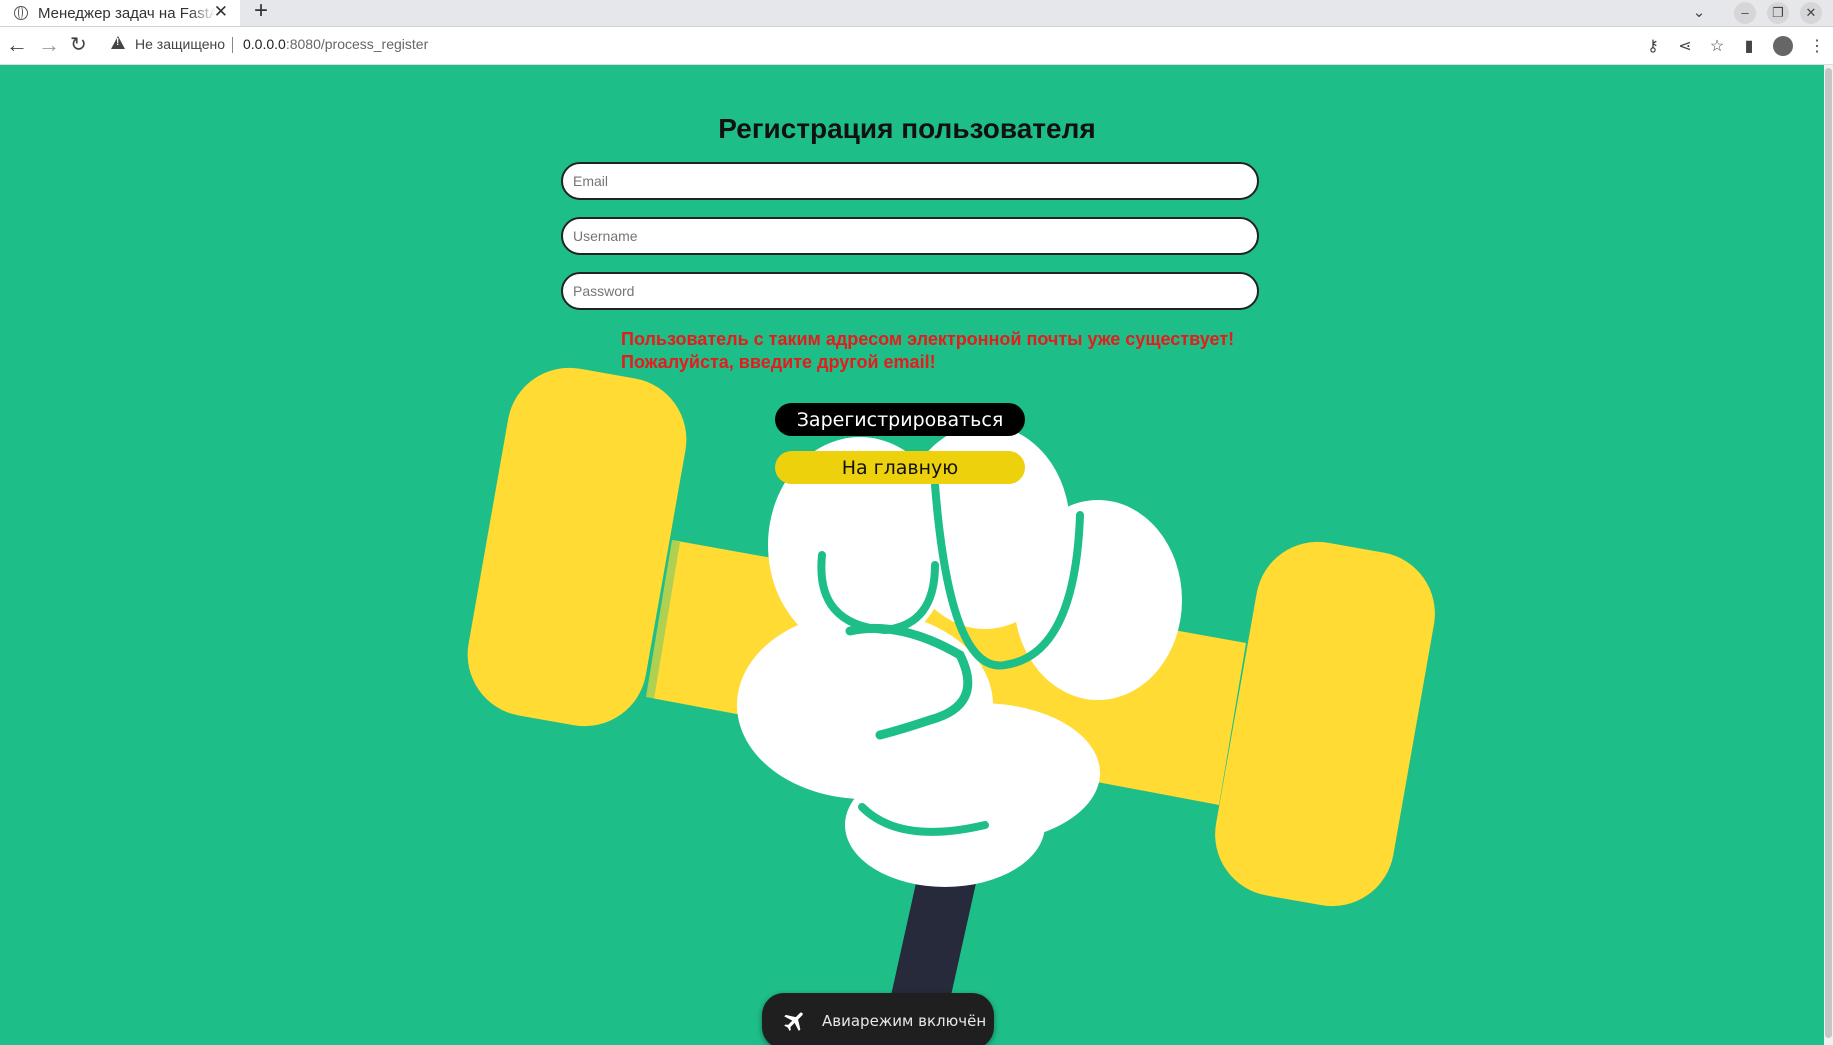 Image resolution: width=1833 pixels, height=1045 pixels. What do you see at coordinates (1685, 46) in the screenshot?
I see `share-icon: ⋖` at bounding box center [1685, 46].